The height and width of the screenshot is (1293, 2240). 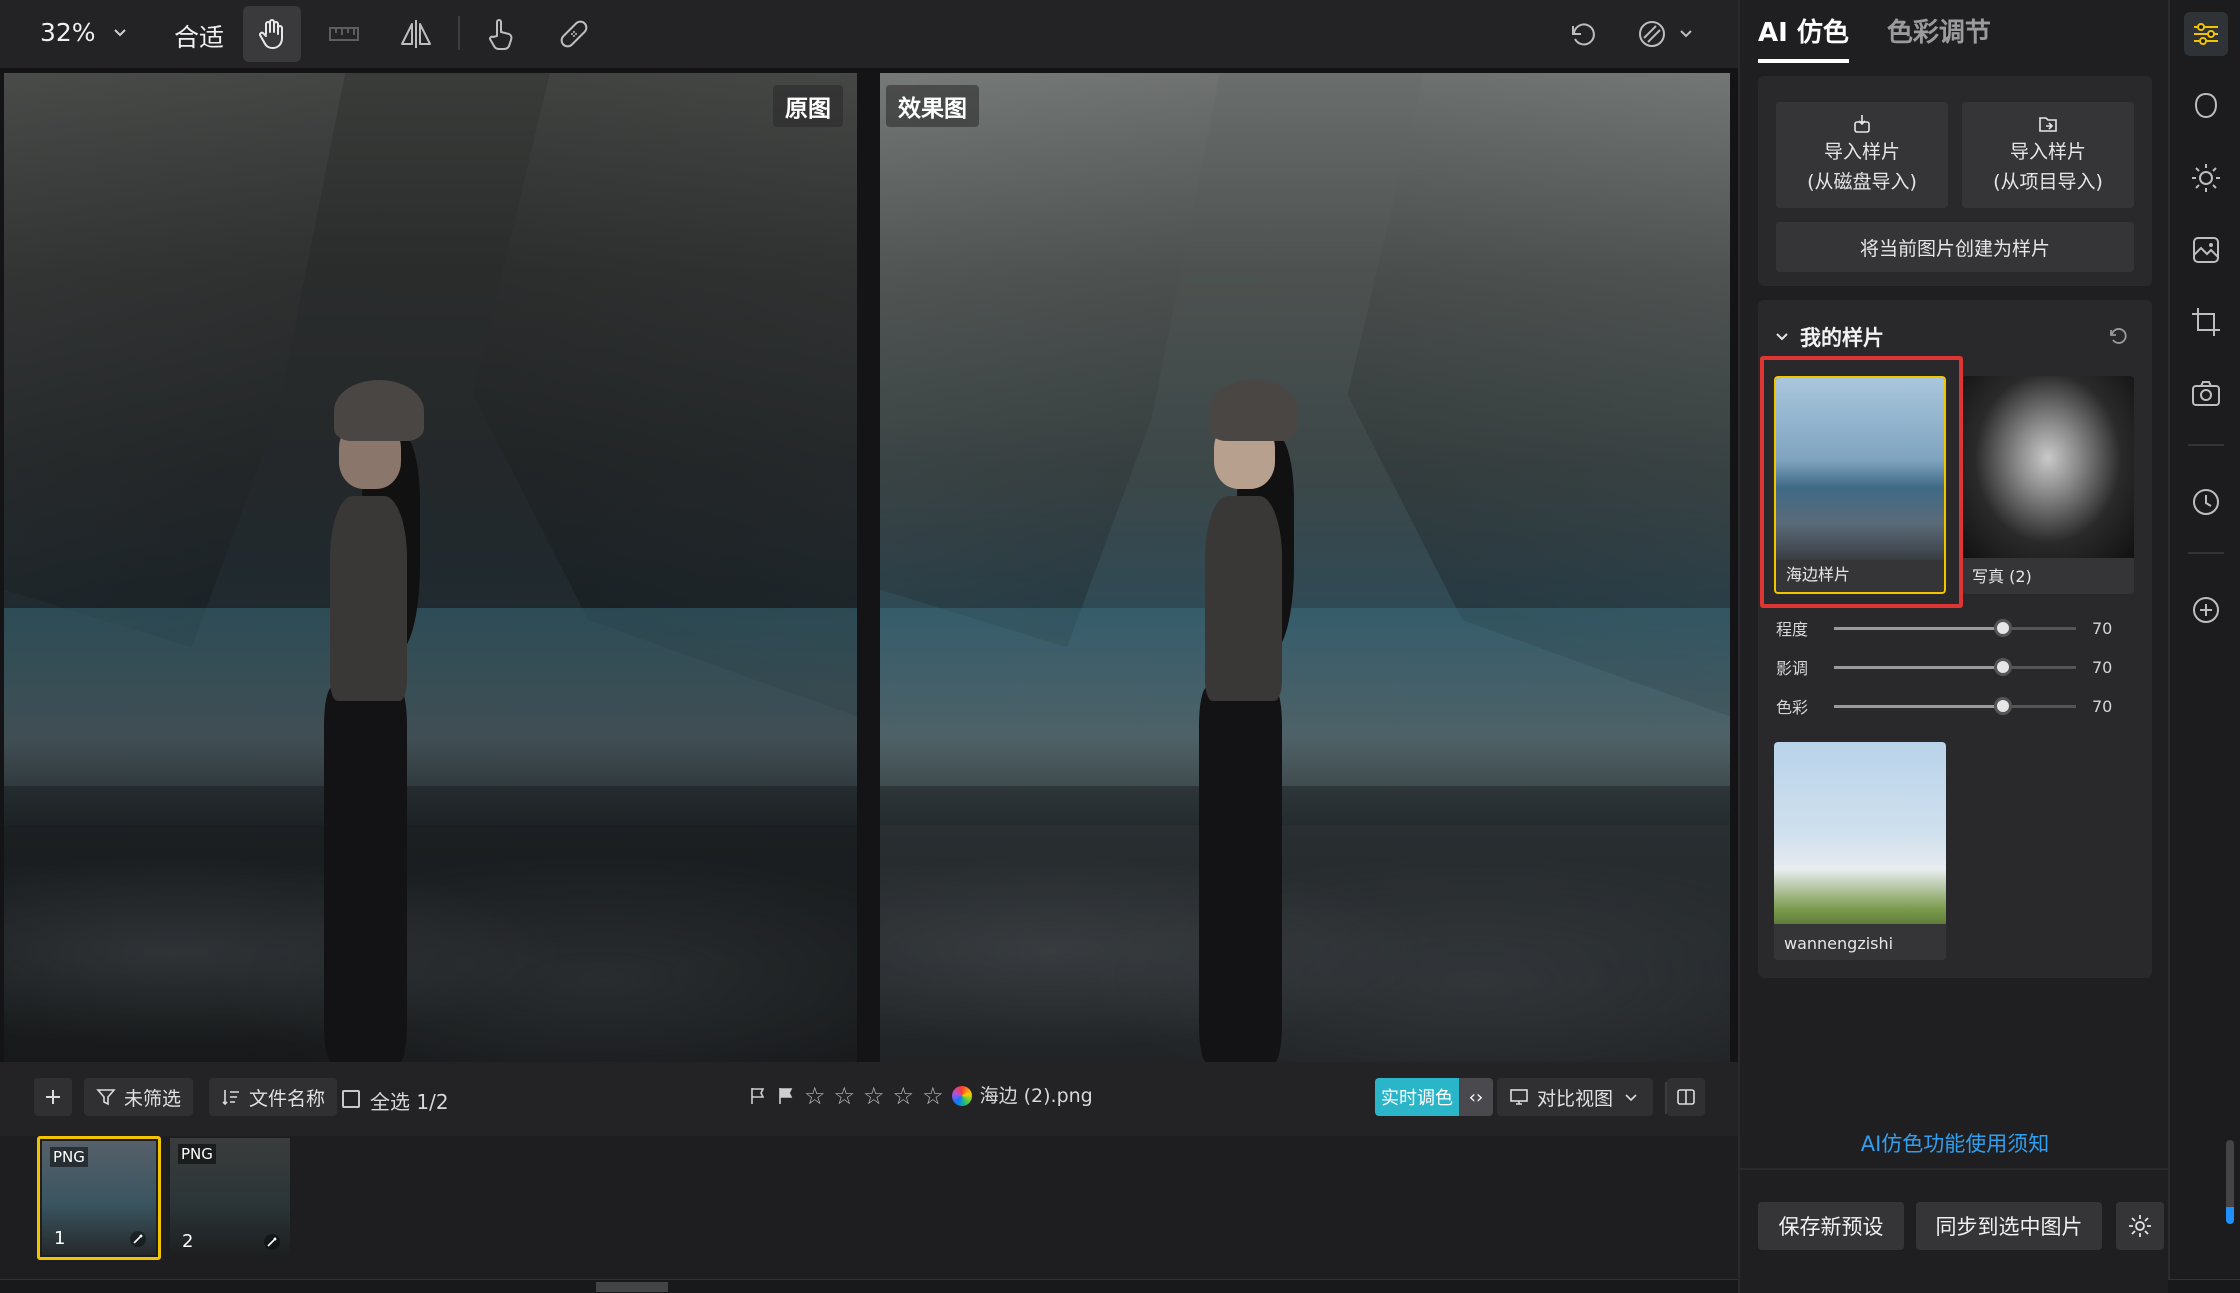 I want to click on split-view-button, so click(x=1686, y=1097).